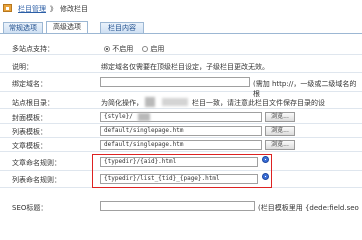  I want to click on site-root-text-a: 为简化操作，, so click(122, 103).